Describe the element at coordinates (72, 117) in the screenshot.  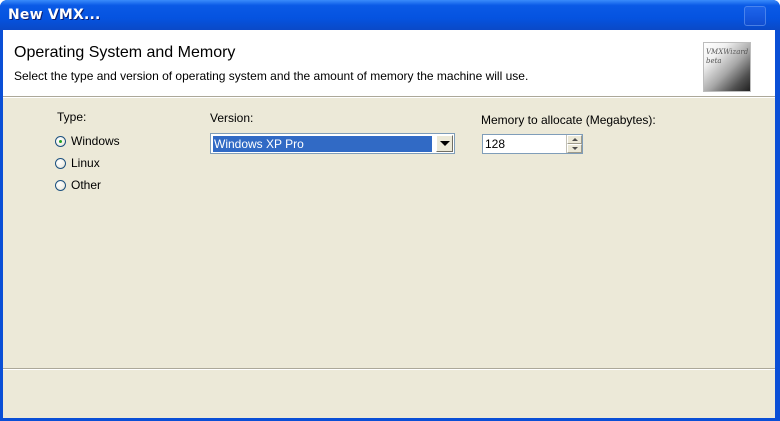
I see `type-label: Type:` at that location.